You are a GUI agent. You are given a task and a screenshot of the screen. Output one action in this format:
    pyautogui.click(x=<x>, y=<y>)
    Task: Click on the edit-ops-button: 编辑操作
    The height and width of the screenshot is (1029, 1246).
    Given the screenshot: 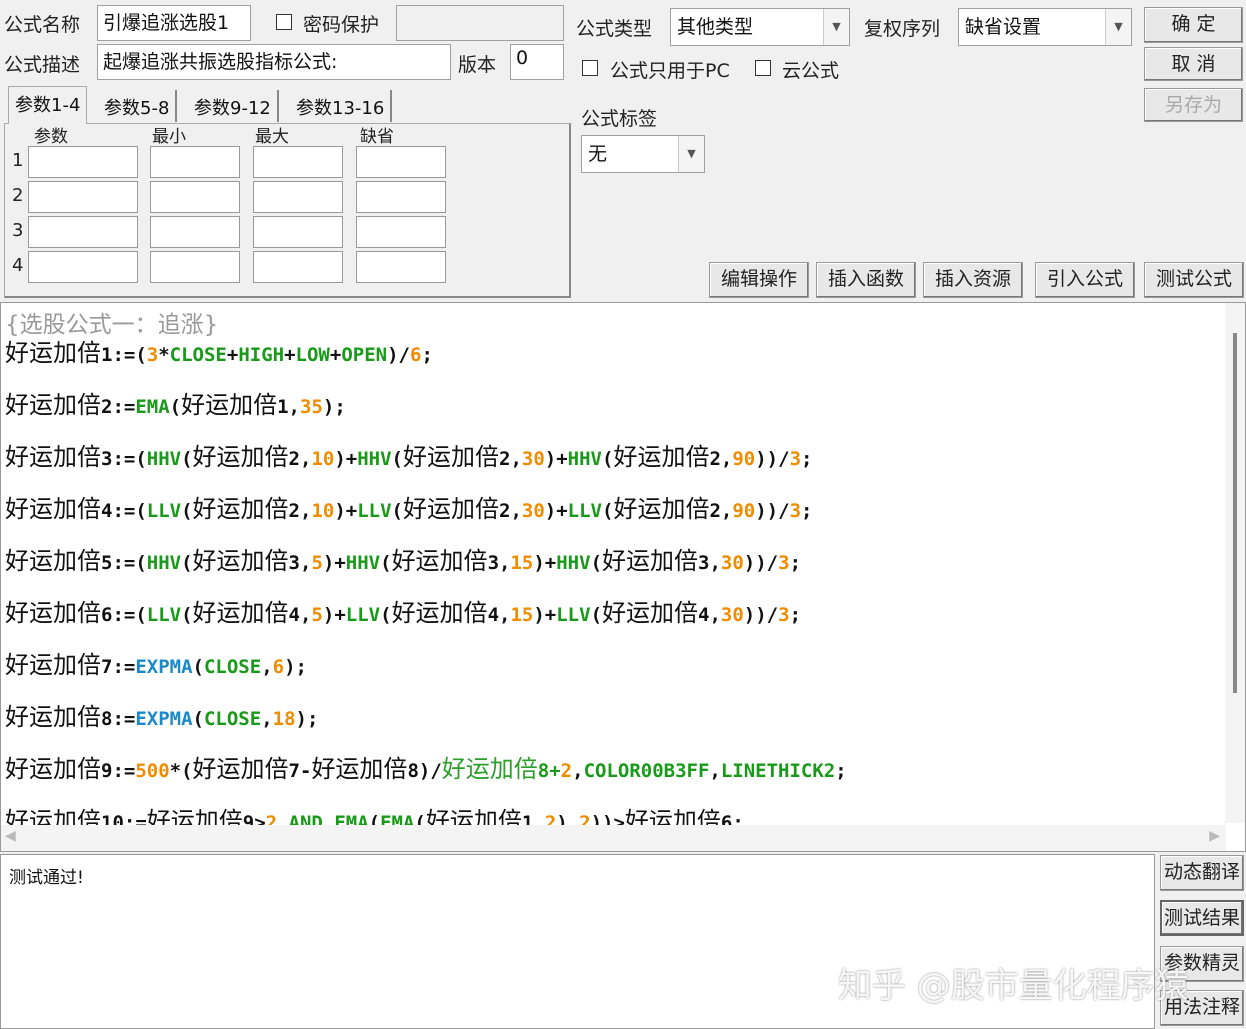 What is the action you would take?
    pyautogui.click(x=759, y=280)
    